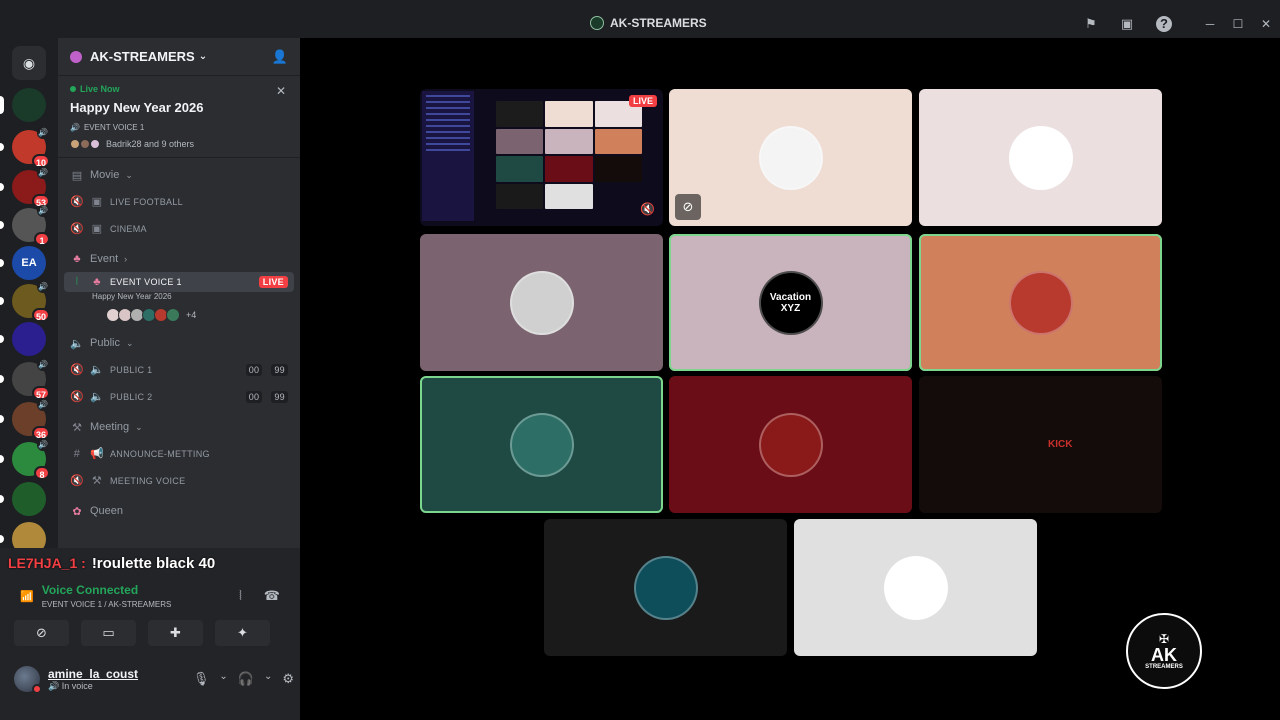 The height and width of the screenshot is (720, 1280). Describe the element at coordinates (31, 147) in the screenshot. I see `server-icon-2: 10 🔊` at that location.